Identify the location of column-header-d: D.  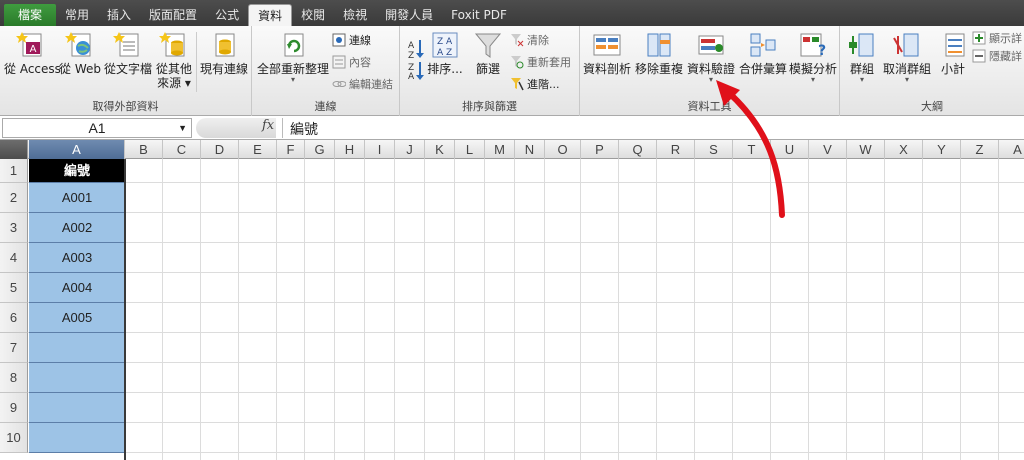
(220, 149).